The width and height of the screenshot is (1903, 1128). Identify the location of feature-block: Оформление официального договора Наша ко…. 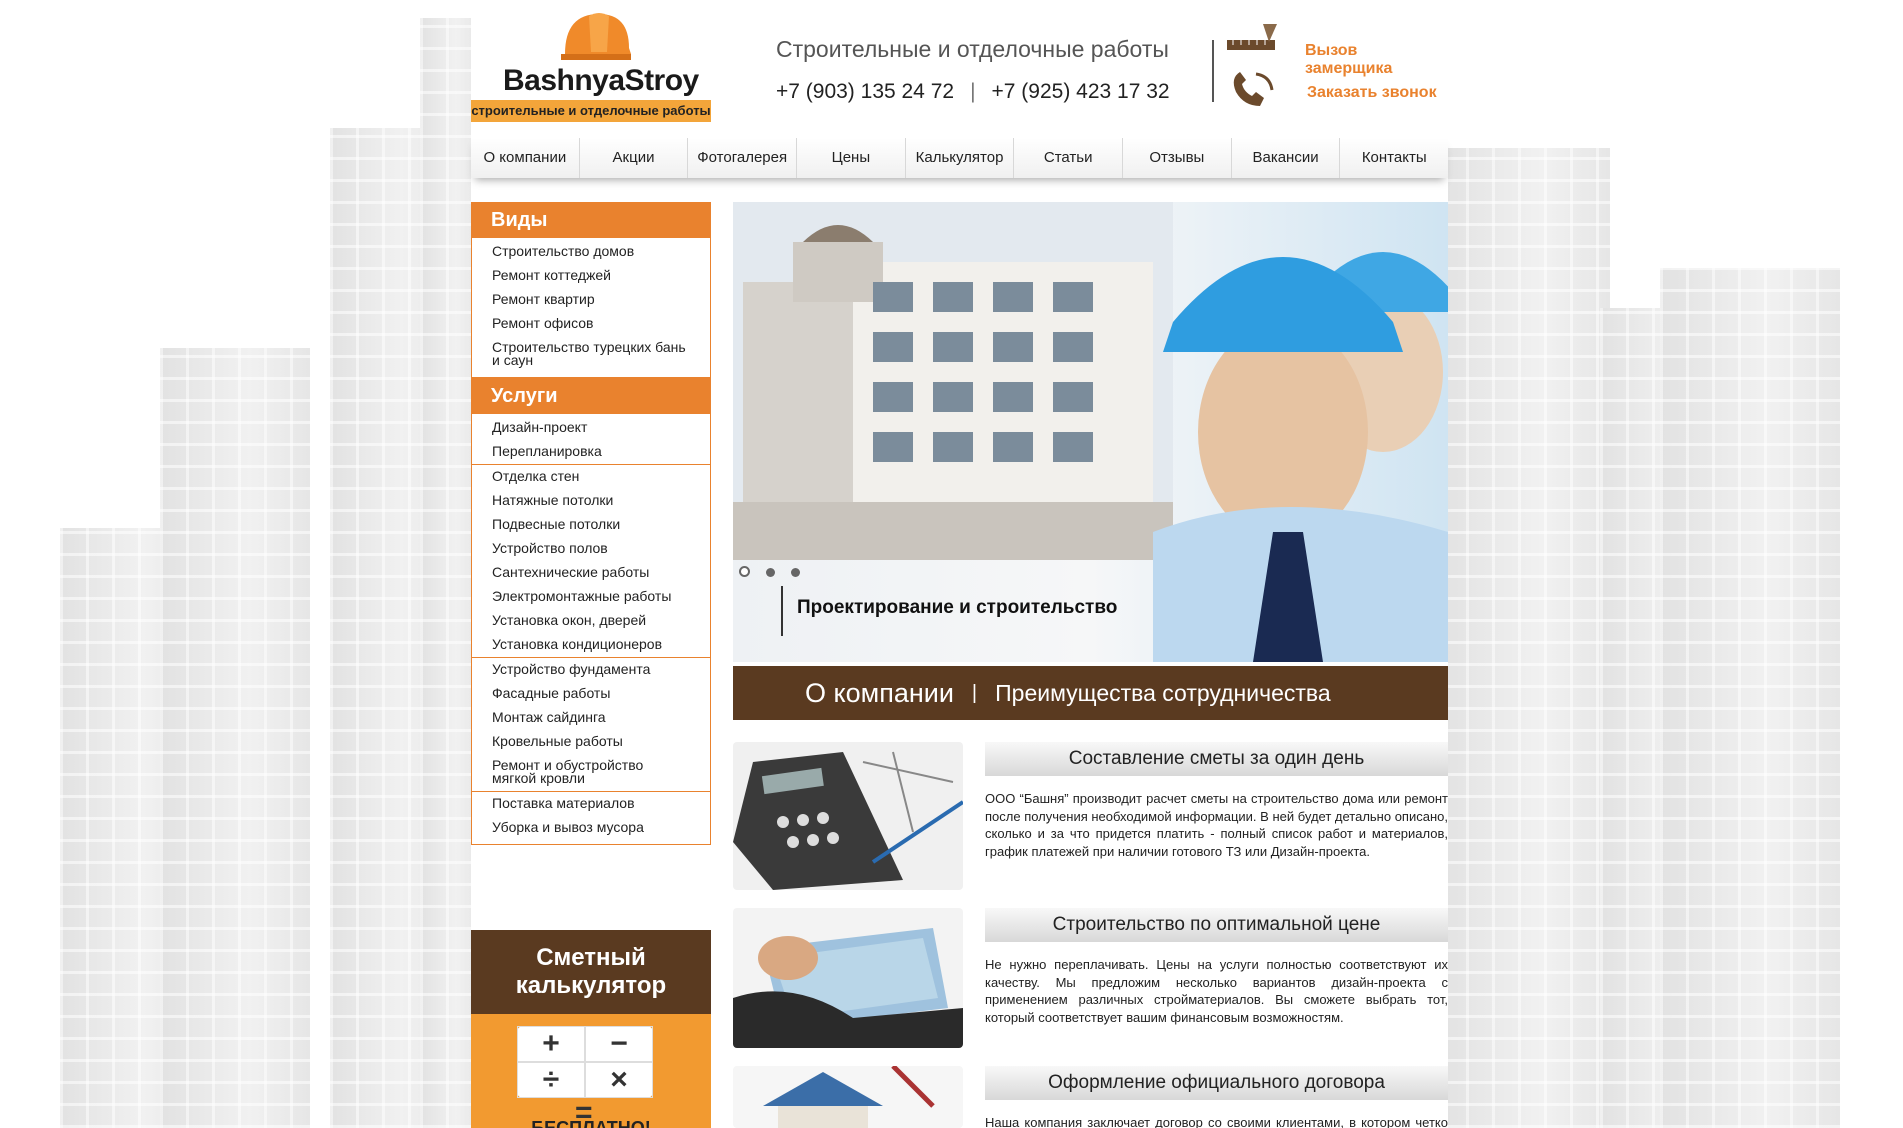
(1090, 1097).